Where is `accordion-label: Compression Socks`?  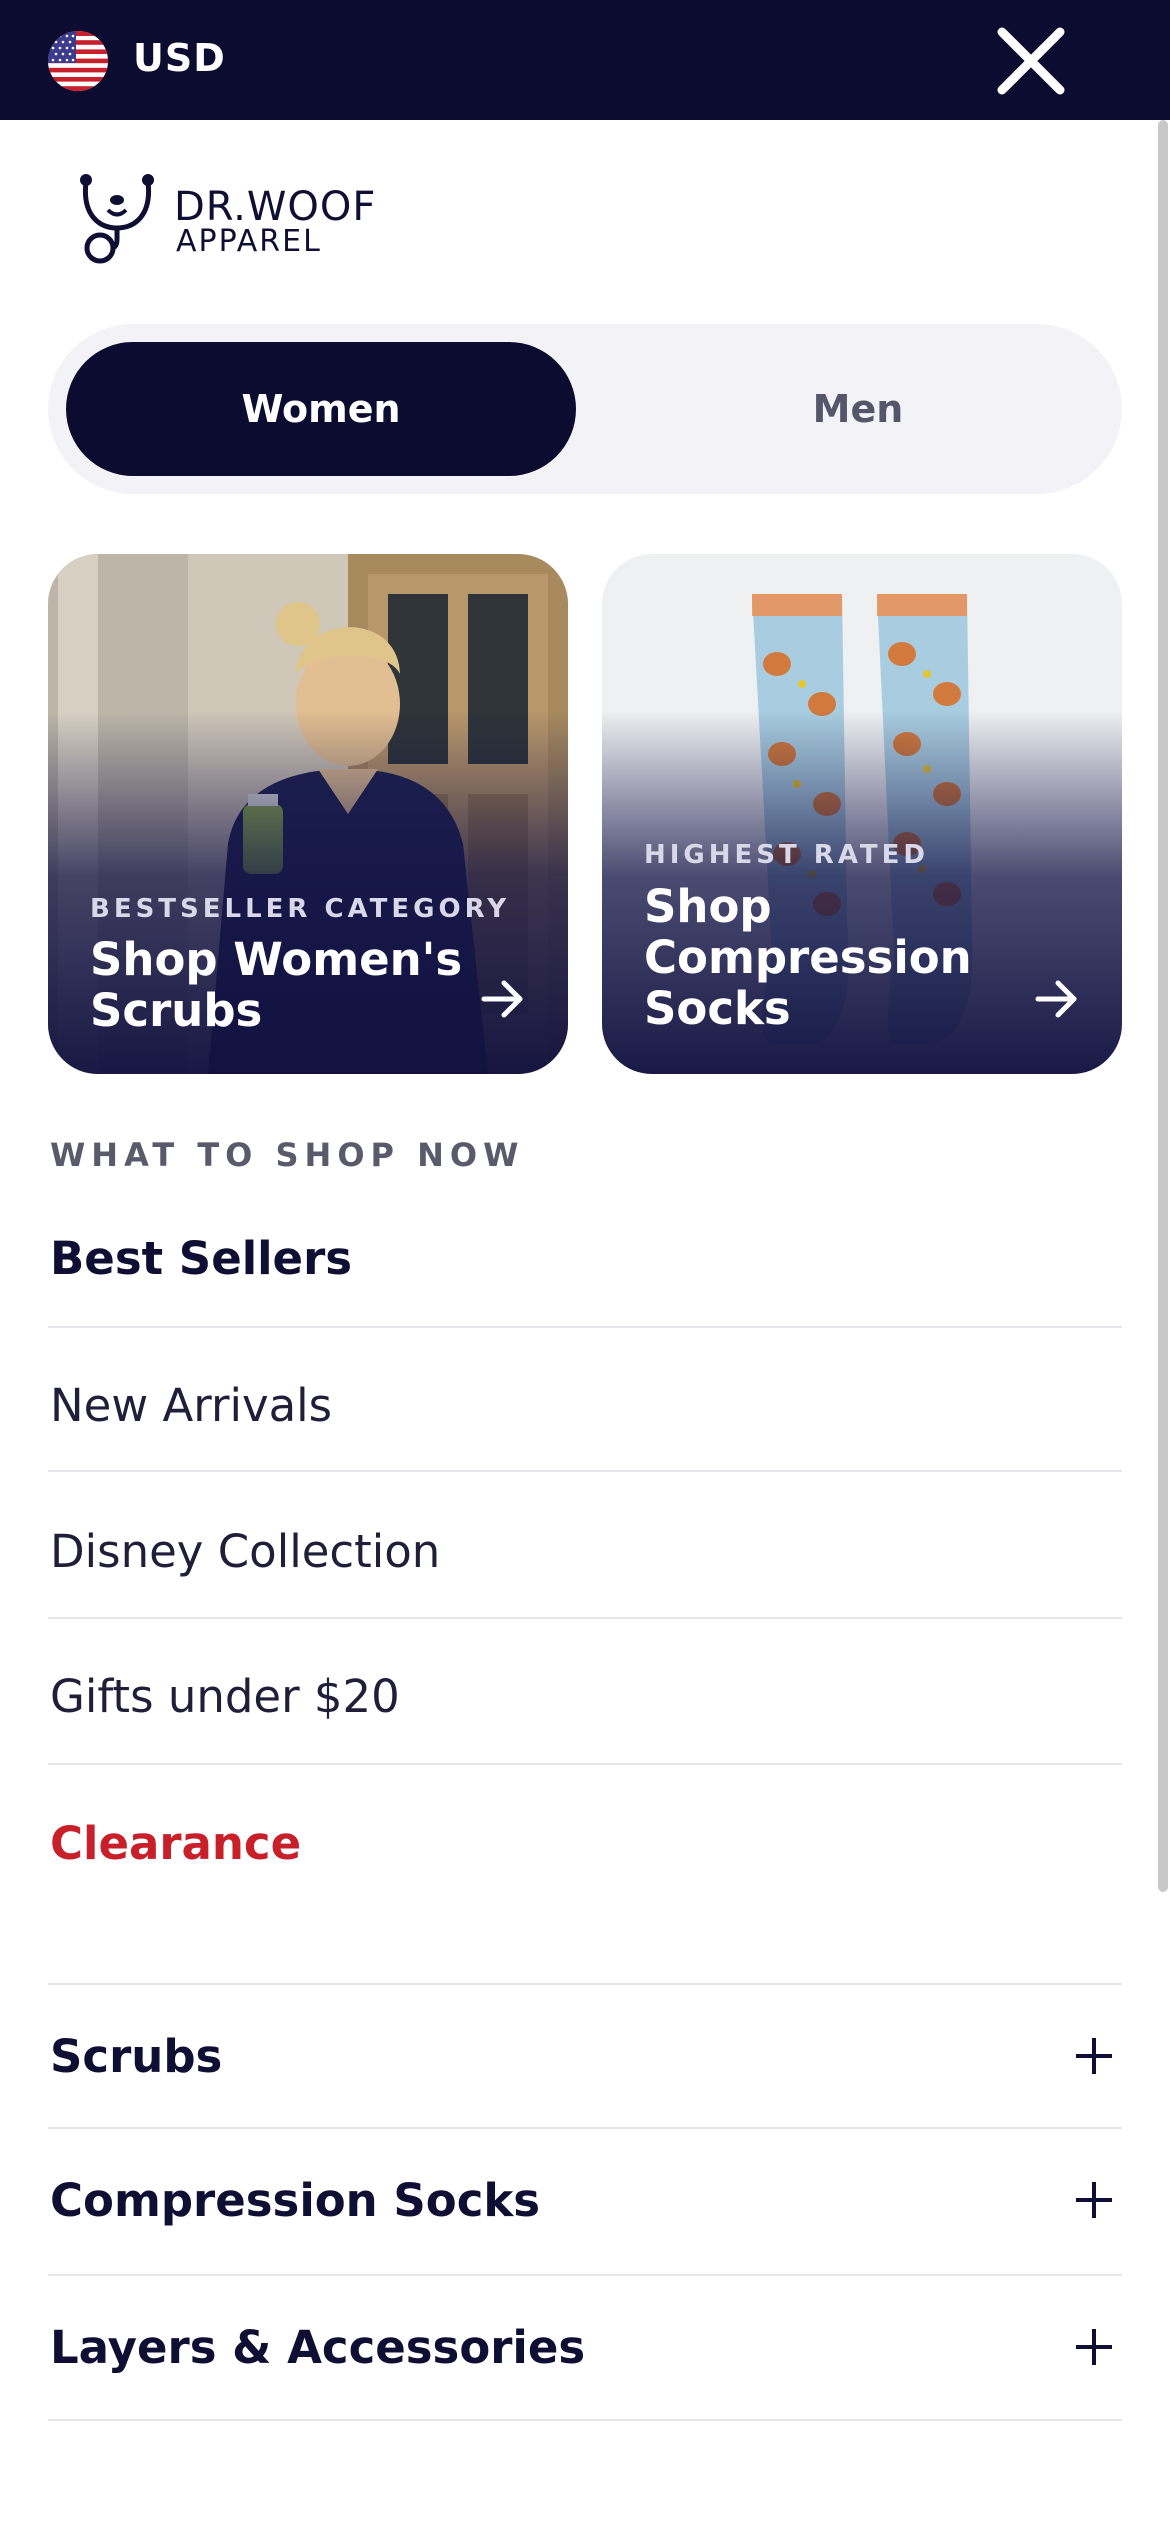
accordion-label: Compression Socks is located at coordinates (295, 2200).